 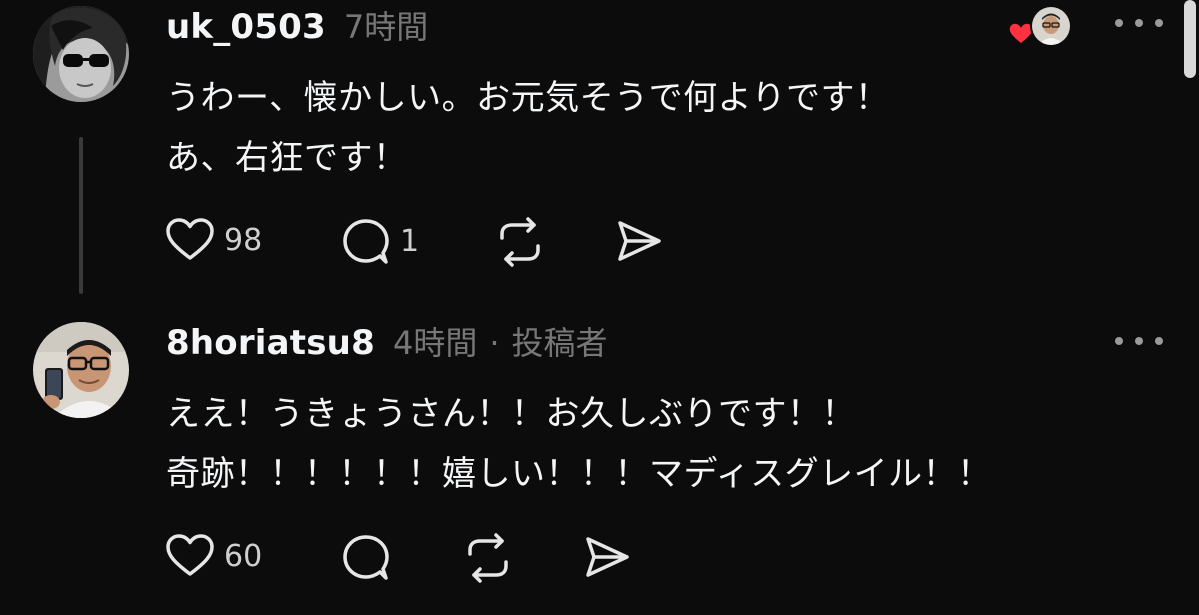 I want to click on comment-text-line: ええ！うきょうさん！！お久しぶりです！！, so click(x=511, y=414).